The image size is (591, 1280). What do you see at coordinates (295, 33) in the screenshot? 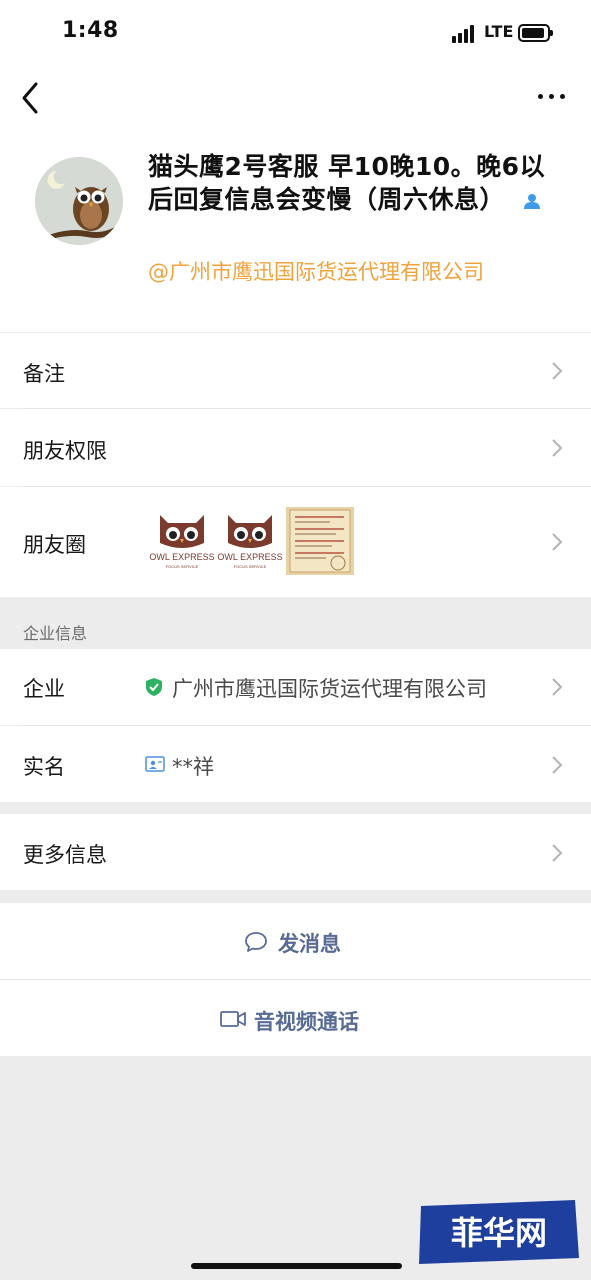
I see `status-bar: 1:48 LTE` at bounding box center [295, 33].